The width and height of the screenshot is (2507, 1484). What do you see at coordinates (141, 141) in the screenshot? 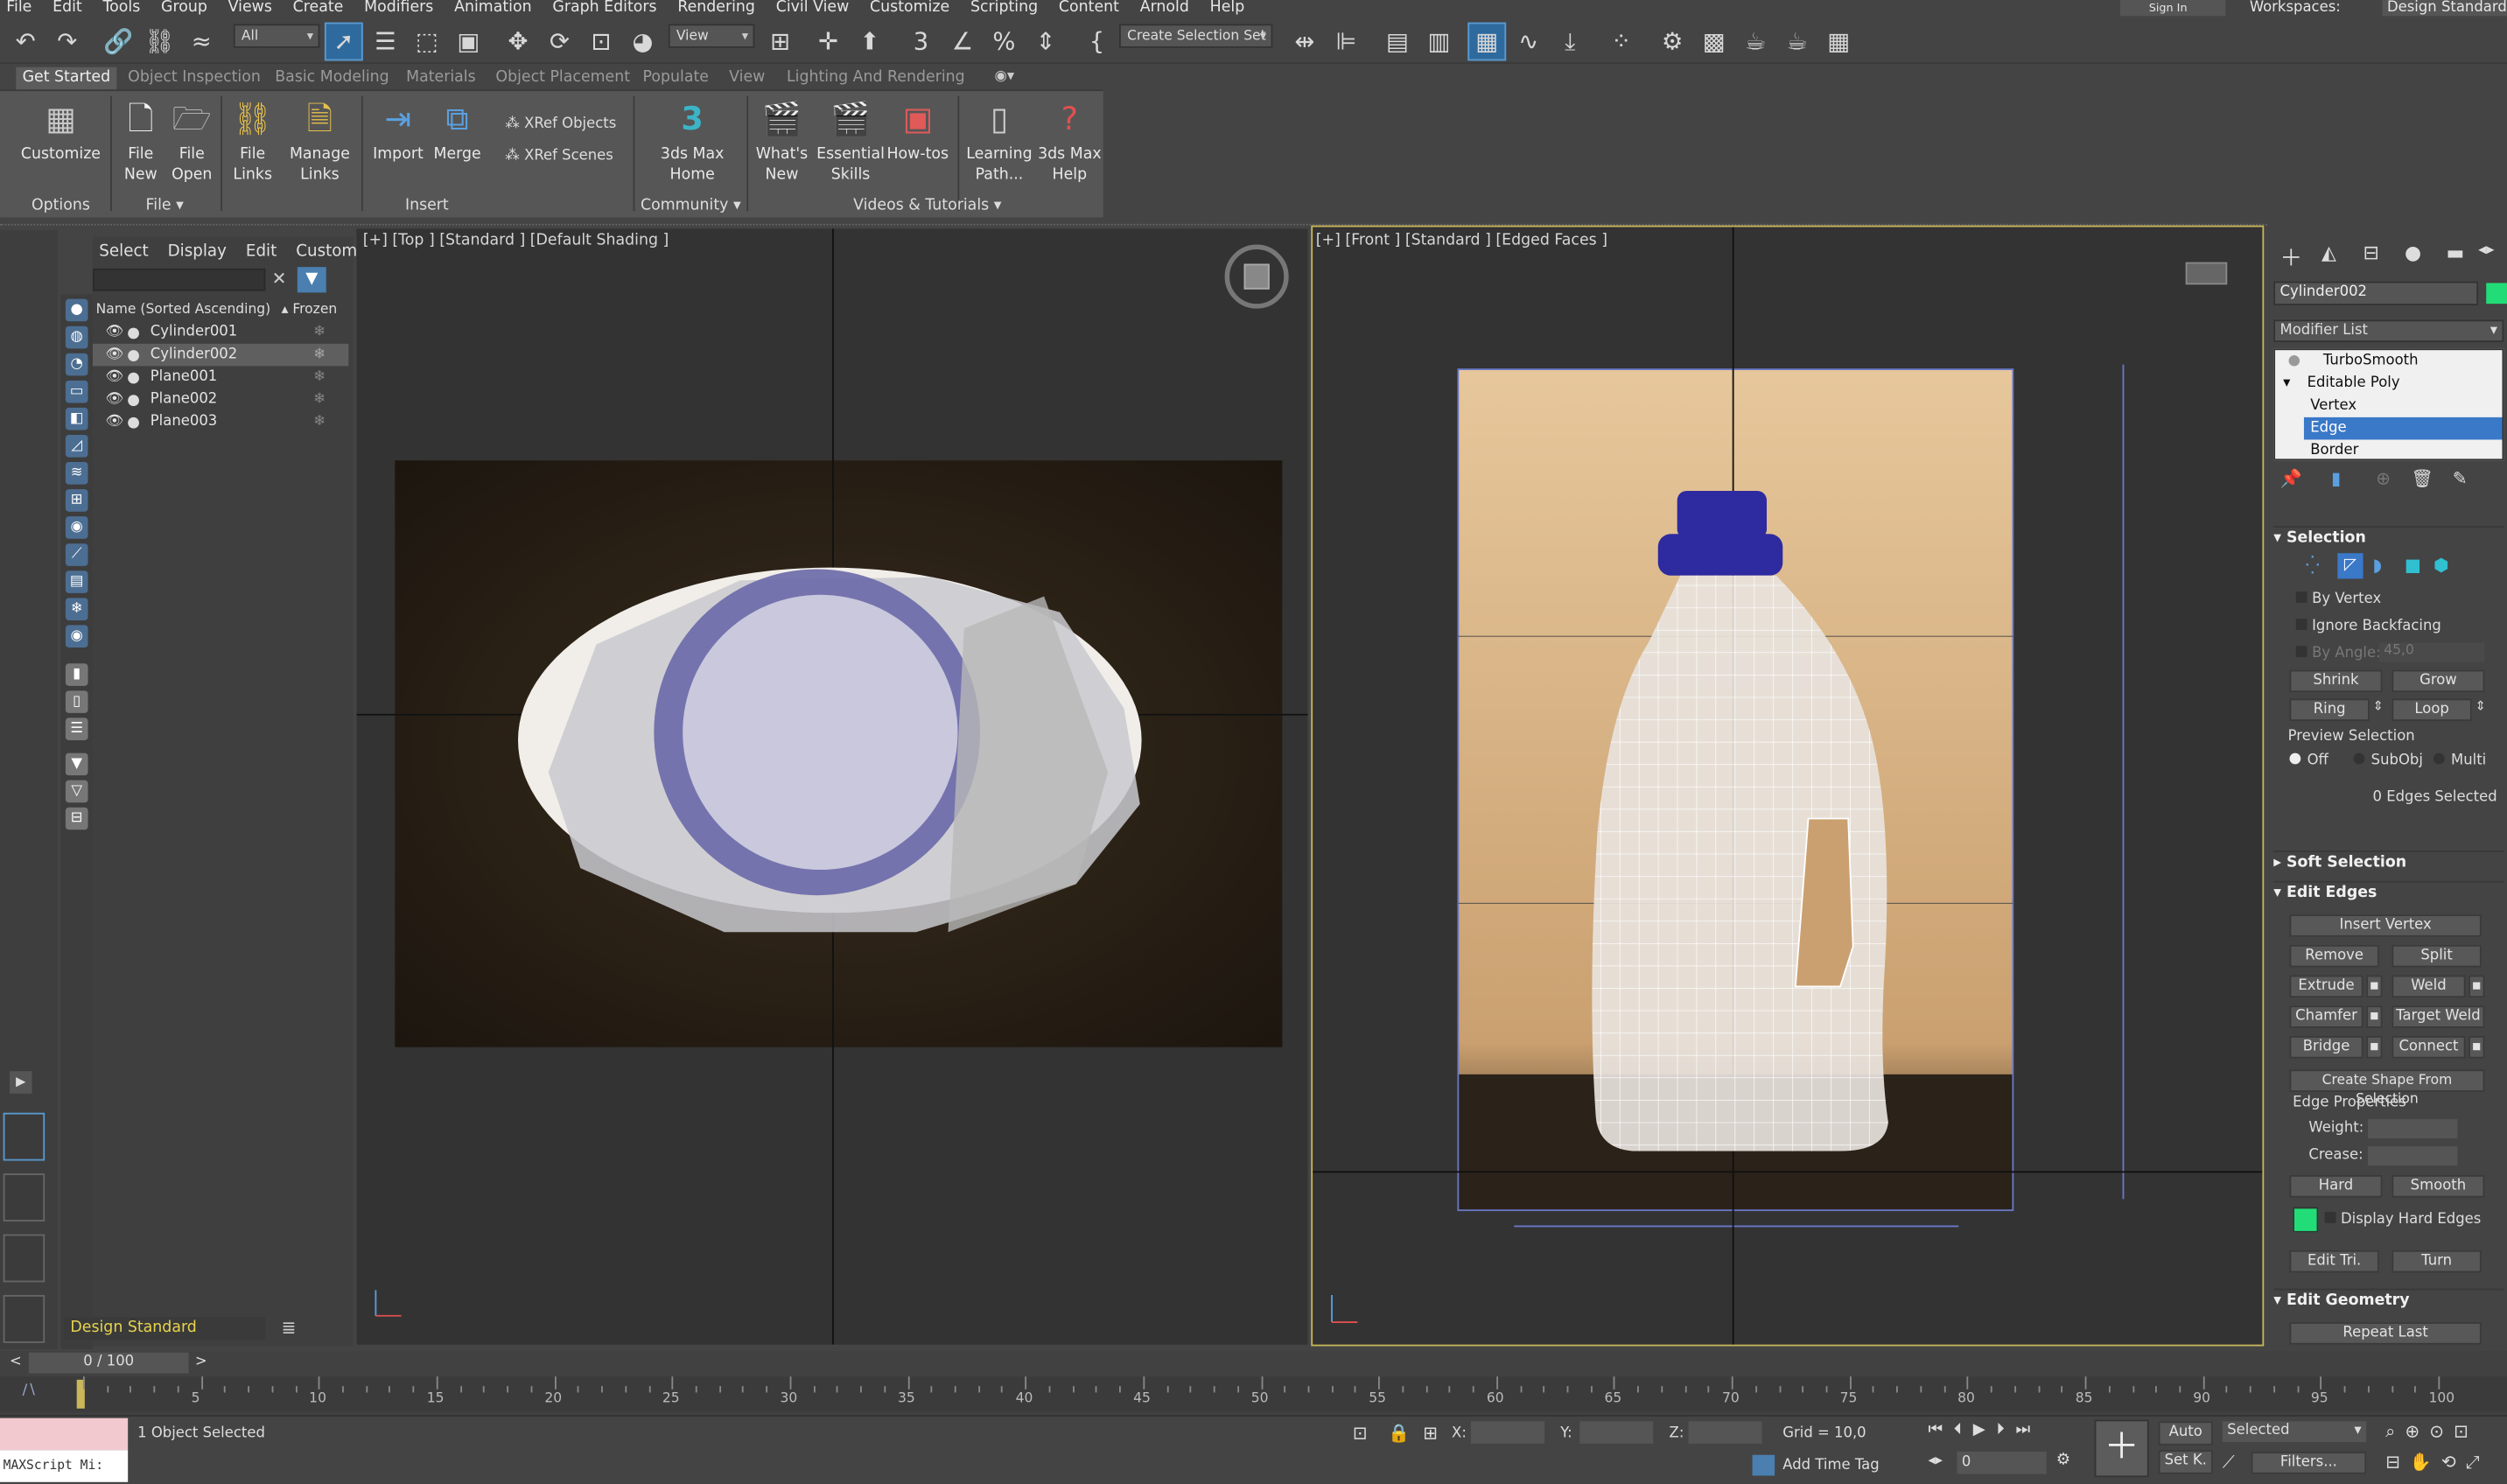
I see `file-new-button: 🗋 File New` at bounding box center [141, 141].